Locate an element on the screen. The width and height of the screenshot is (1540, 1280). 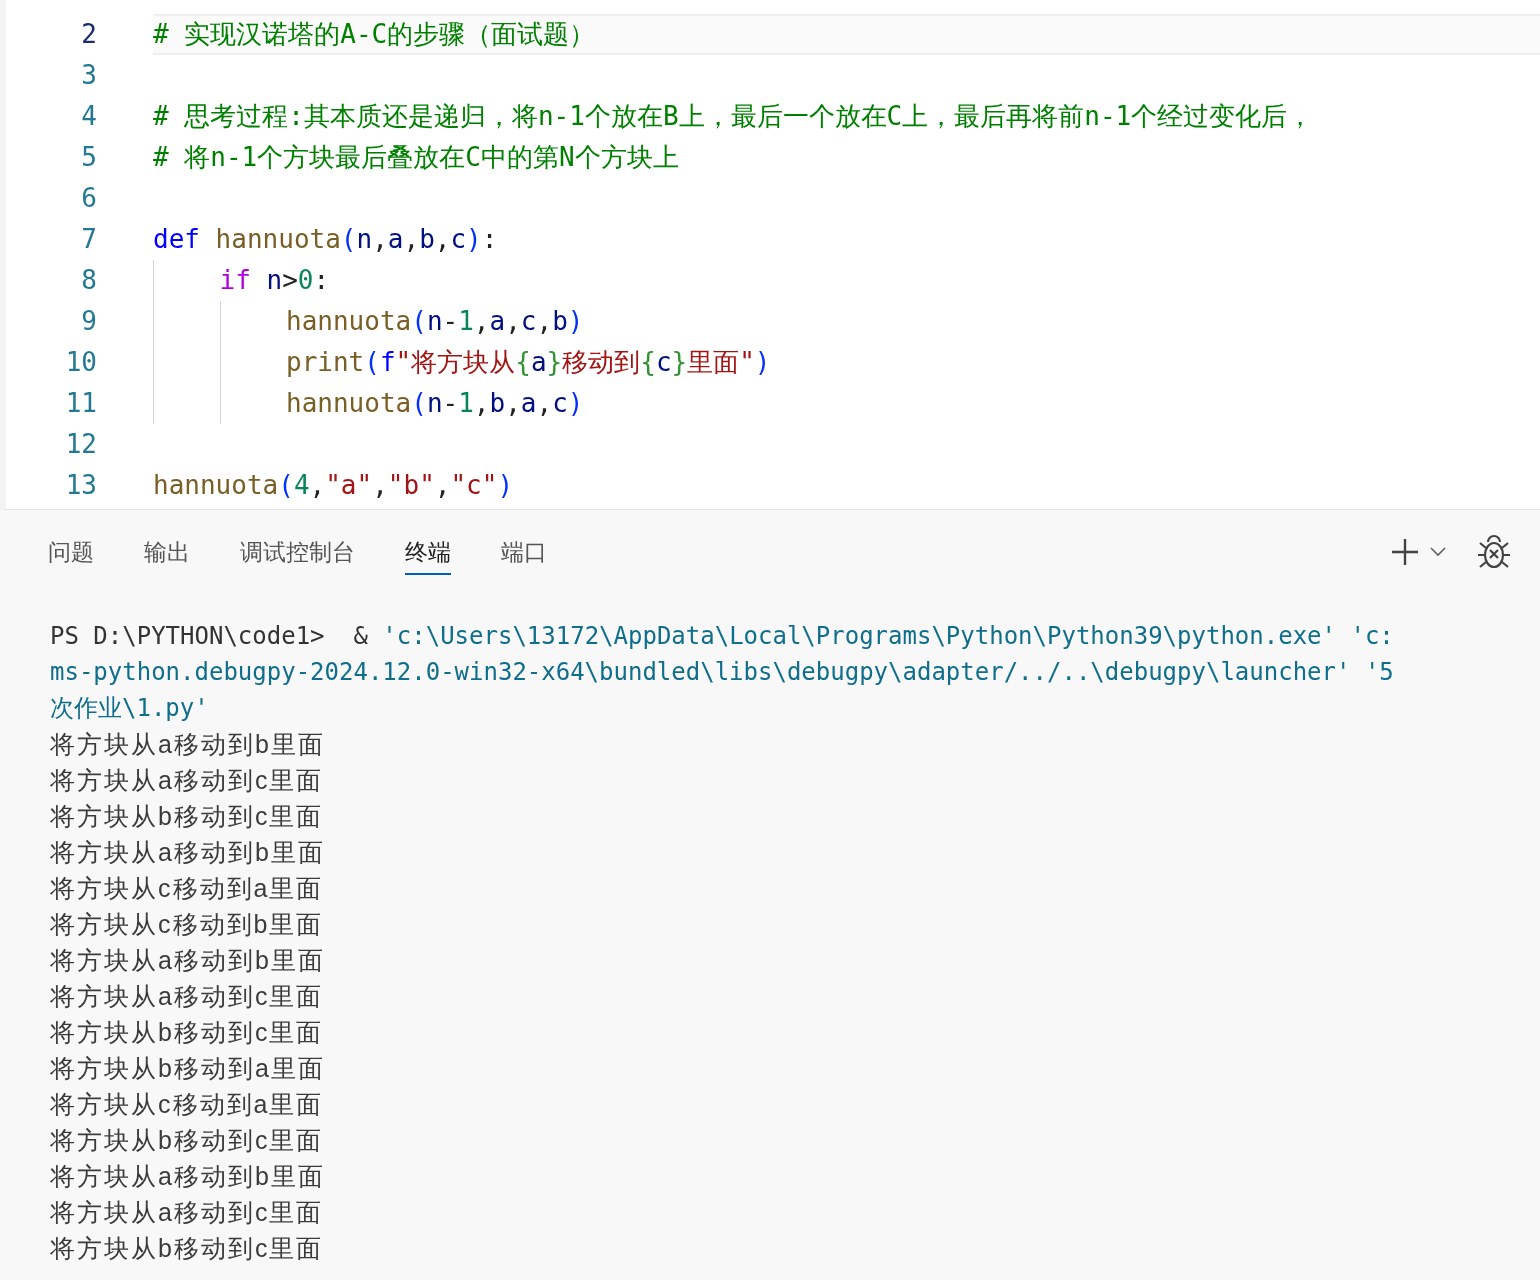
terminal-output: 将方块从b移动到a里面 is located at coordinates (187, 1068).